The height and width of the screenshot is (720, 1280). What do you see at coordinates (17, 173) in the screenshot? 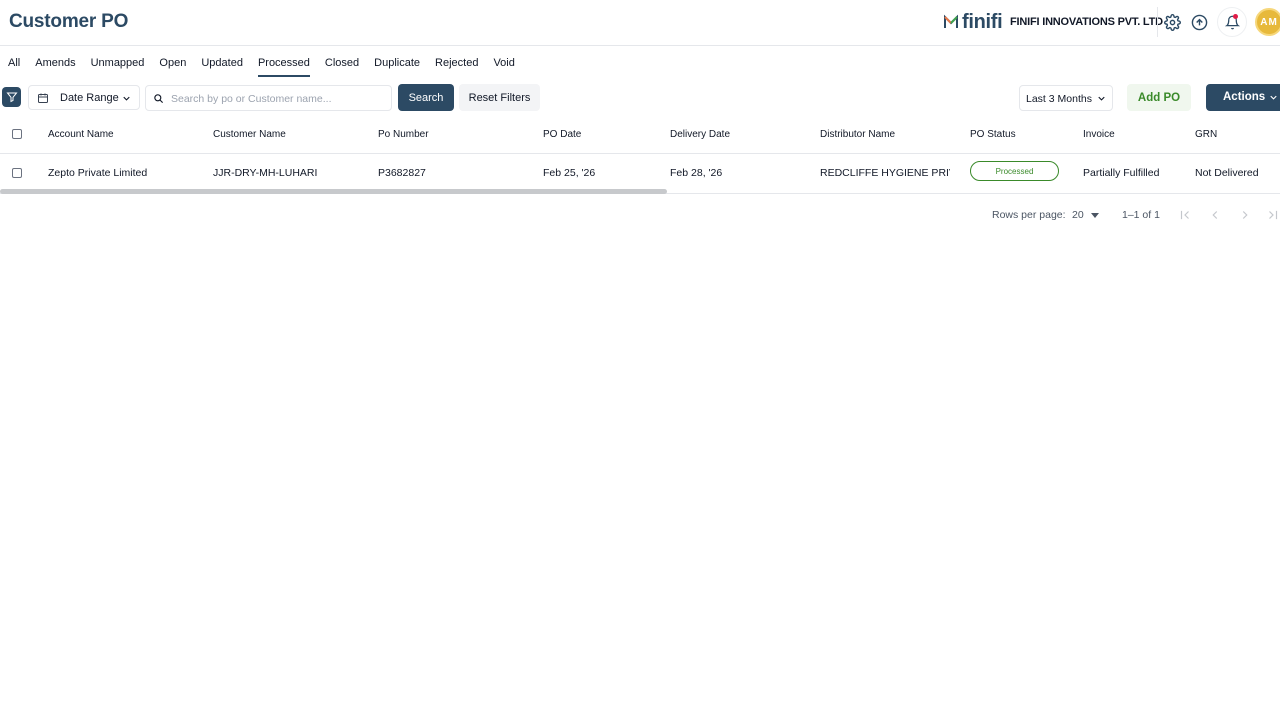
I see `row-checkbox` at bounding box center [17, 173].